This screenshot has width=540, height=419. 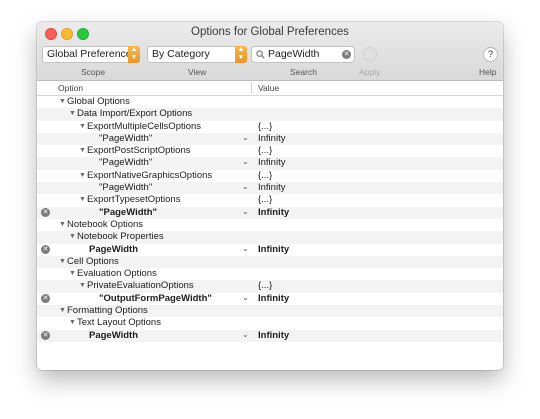 I want to click on tree-row: ▼ Data Import/Export Options, so click(x=270, y=114).